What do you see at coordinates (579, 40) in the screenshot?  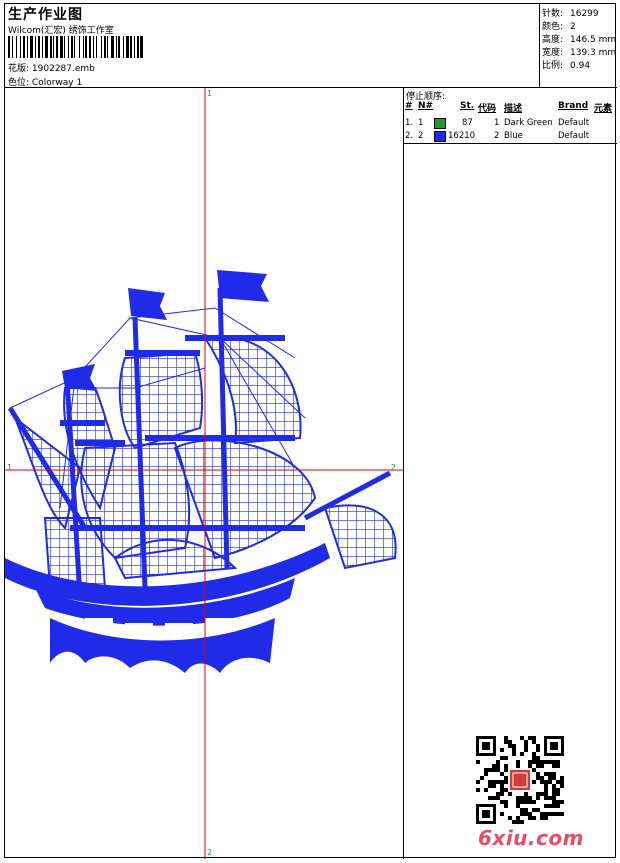 I see `stat-height: 高度: 146.5 mm` at bounding box center [579, 40].